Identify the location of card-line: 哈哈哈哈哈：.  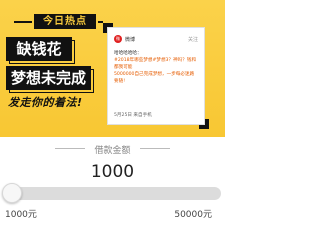
(128, 53).